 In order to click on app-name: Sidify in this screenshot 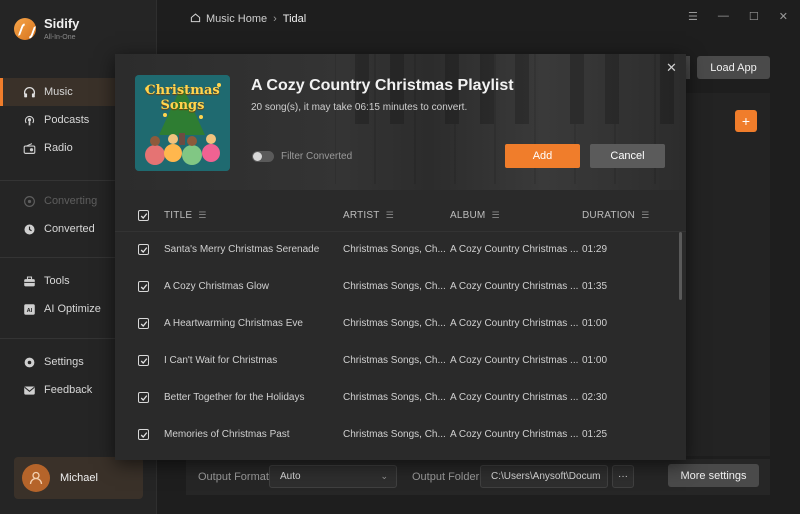, I will do `click(62, 23)`.